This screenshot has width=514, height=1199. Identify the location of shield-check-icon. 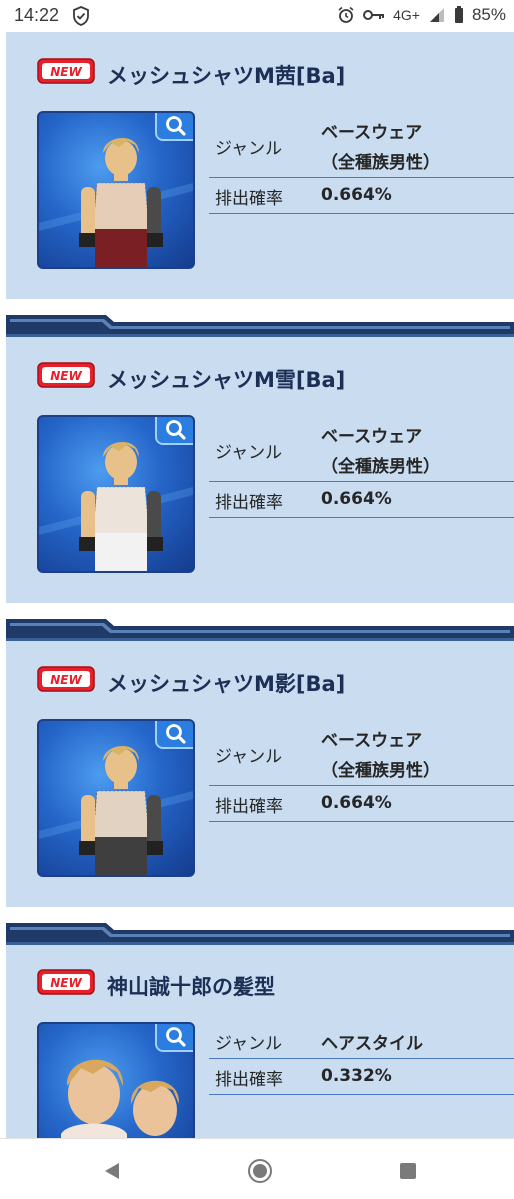
(81, 16).